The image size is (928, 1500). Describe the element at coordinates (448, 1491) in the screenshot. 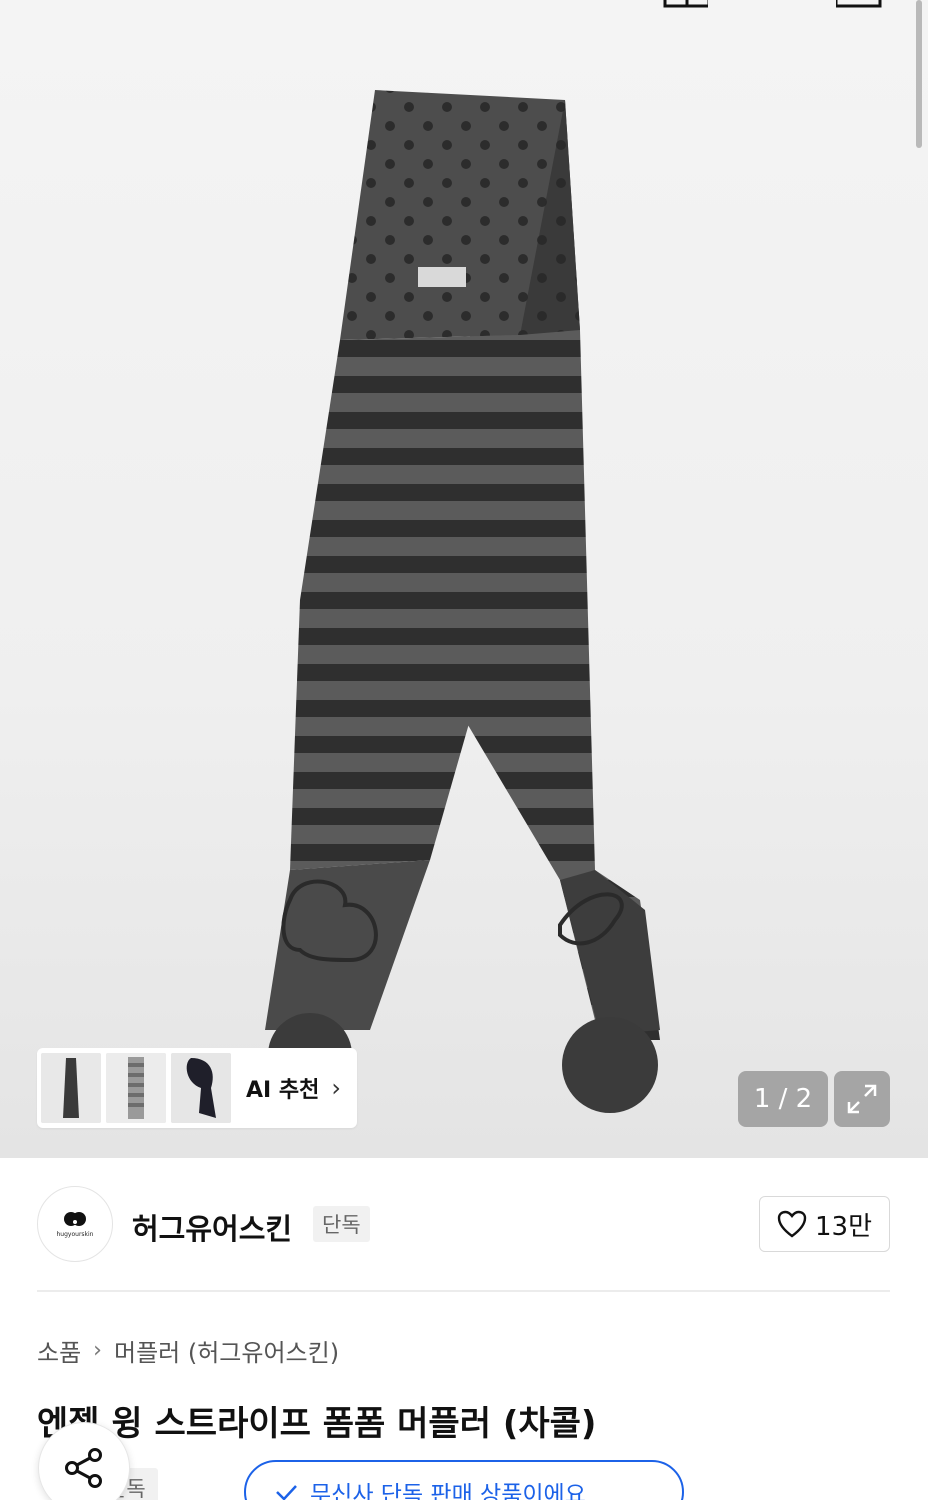

I see `musinsa-notice-text: 무신사 단독 판매 상품이에요` at that location.